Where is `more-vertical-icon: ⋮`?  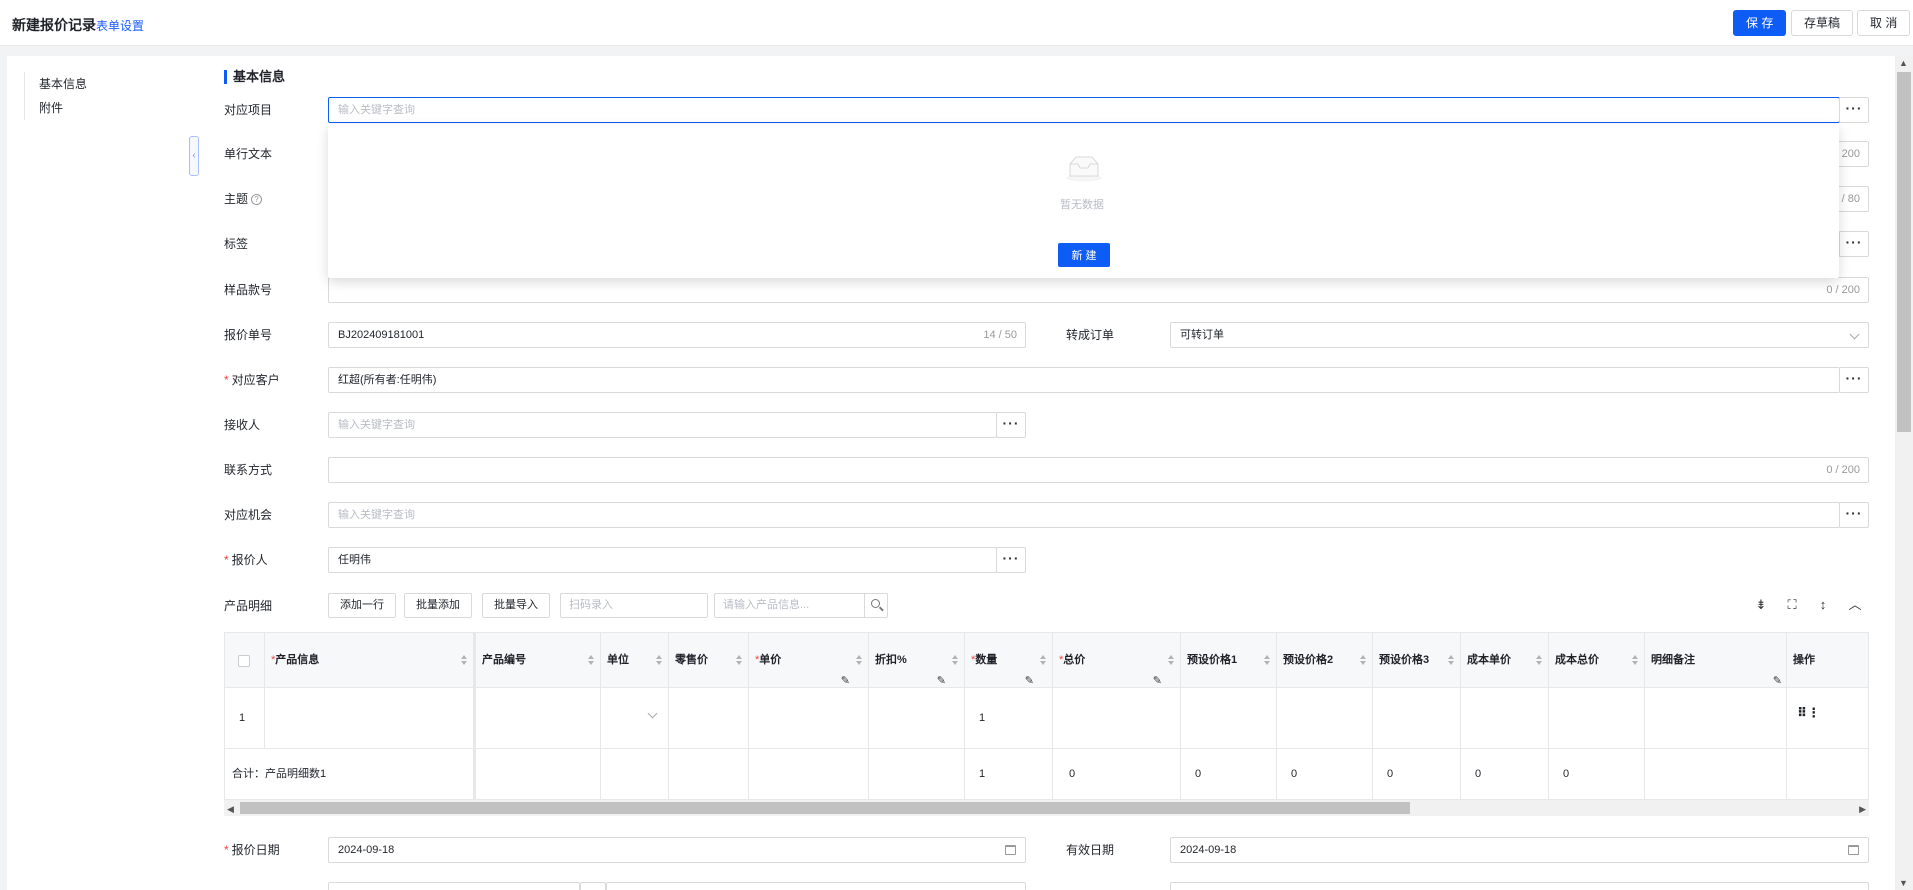
more-vertical-icon: ⋮ is located at coordinates (1813, 712).